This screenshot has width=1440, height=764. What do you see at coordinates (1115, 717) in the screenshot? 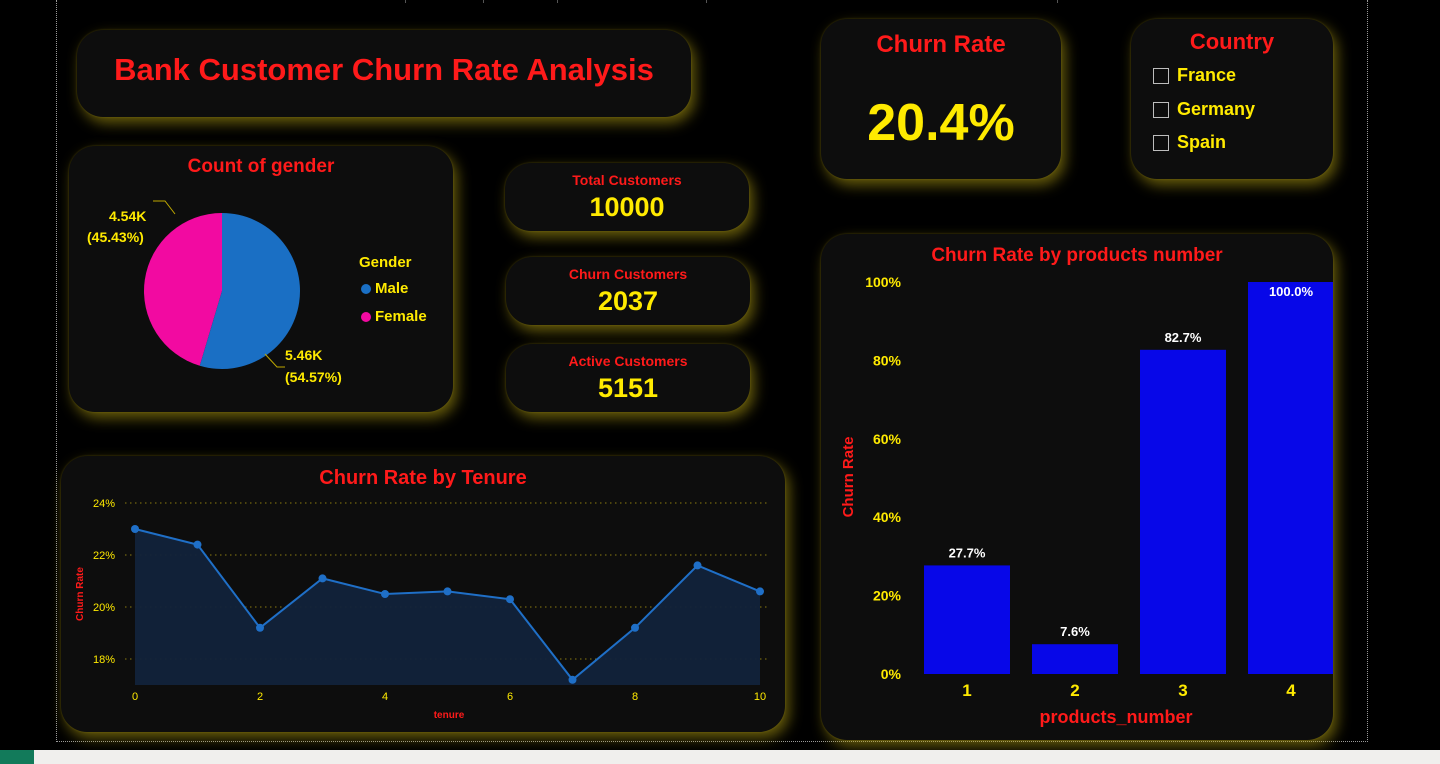
I see `products-x-axis-title: products_number` at bounding box center [1115, 717].